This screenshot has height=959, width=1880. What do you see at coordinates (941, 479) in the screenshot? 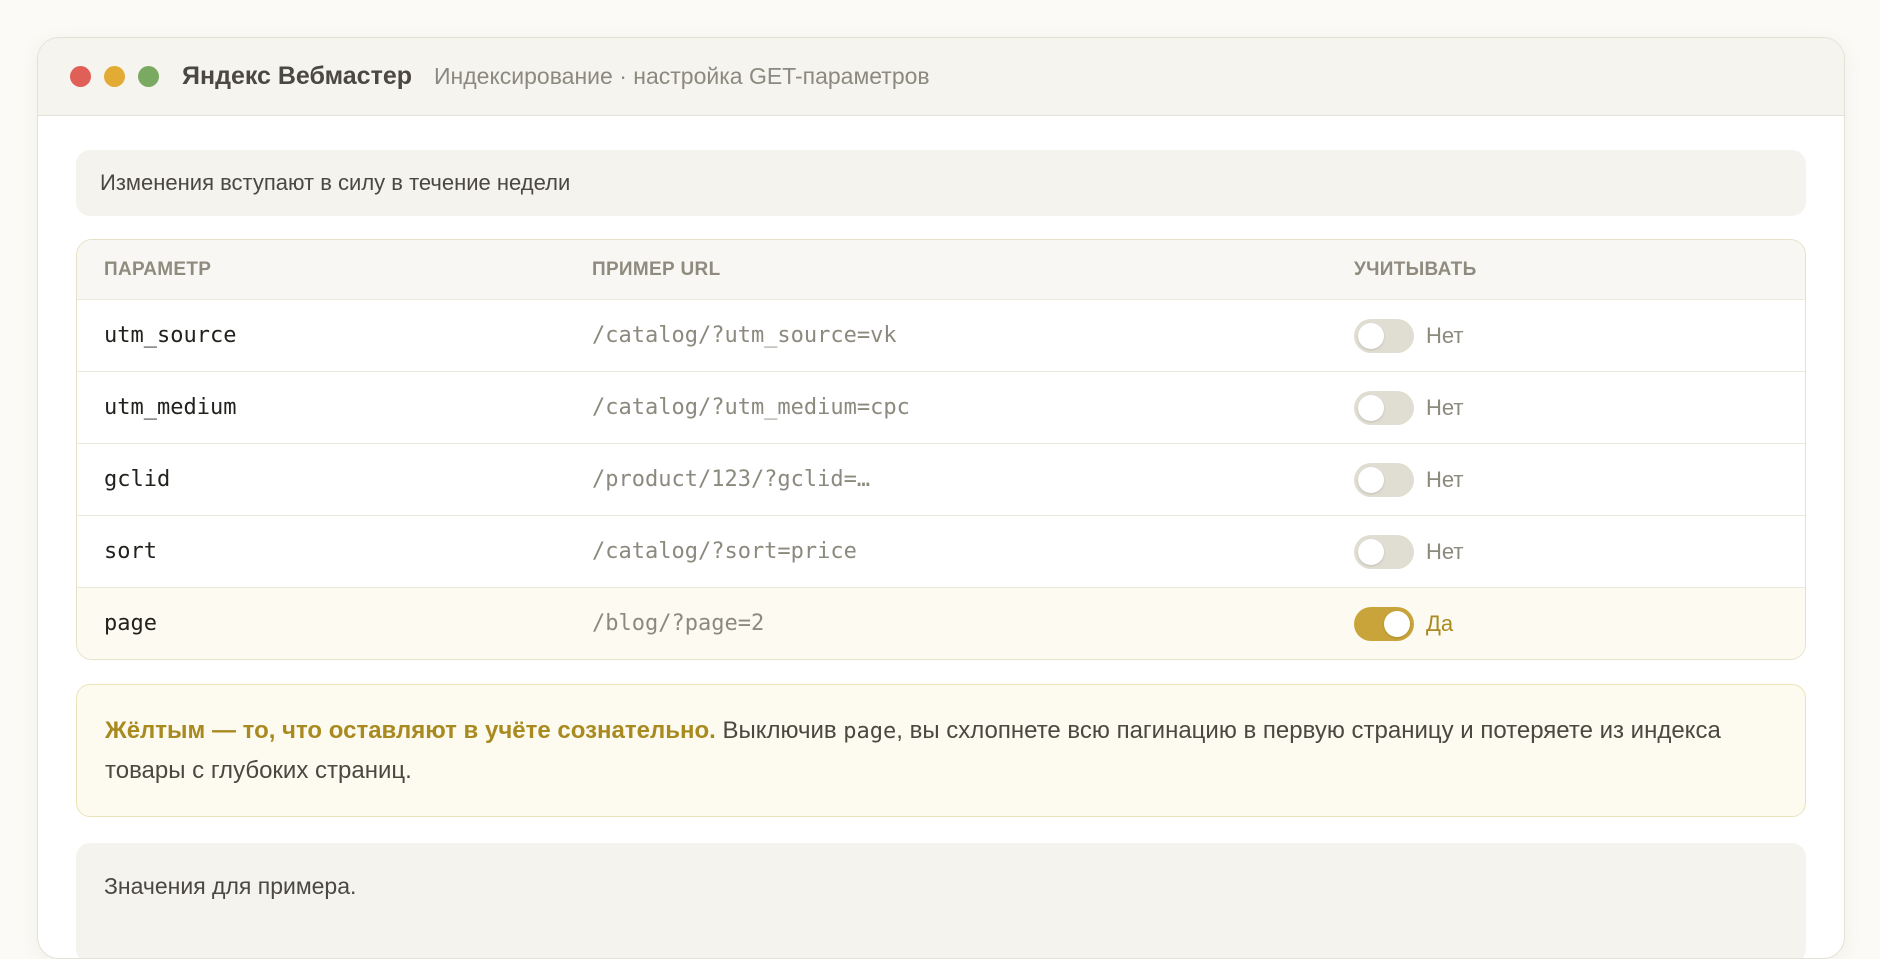
I see `table-row: gclid /product/123/?gclid=… Нет` at bounding box center [941, 479].